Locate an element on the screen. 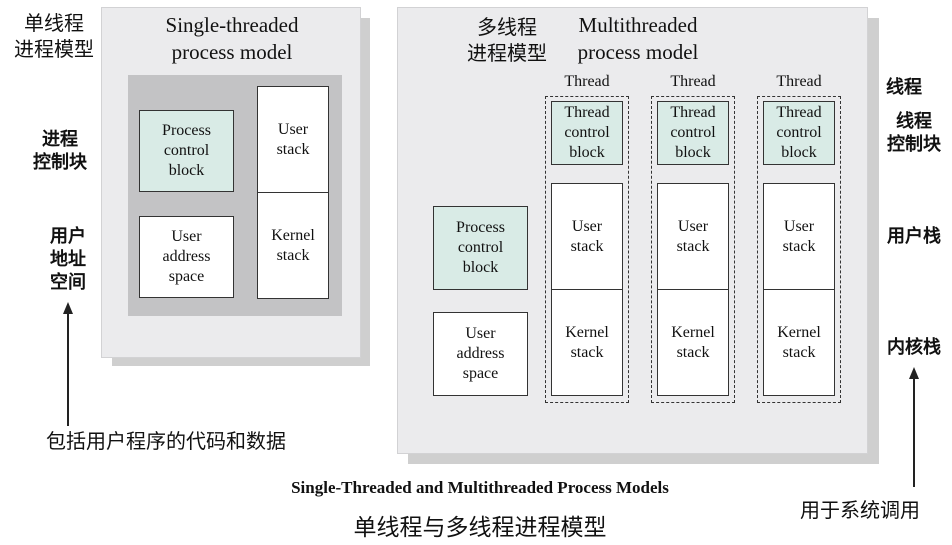 This screenshot has height=545, width=952. tcb-cn-label: 线程 控制块 is located at coordinates (914, 133).